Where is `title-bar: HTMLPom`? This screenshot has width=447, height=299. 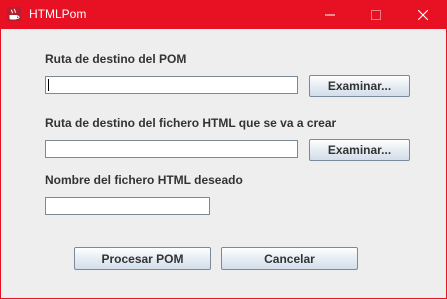 title-bar: HTMLPom is located at coordinates (223, 15).